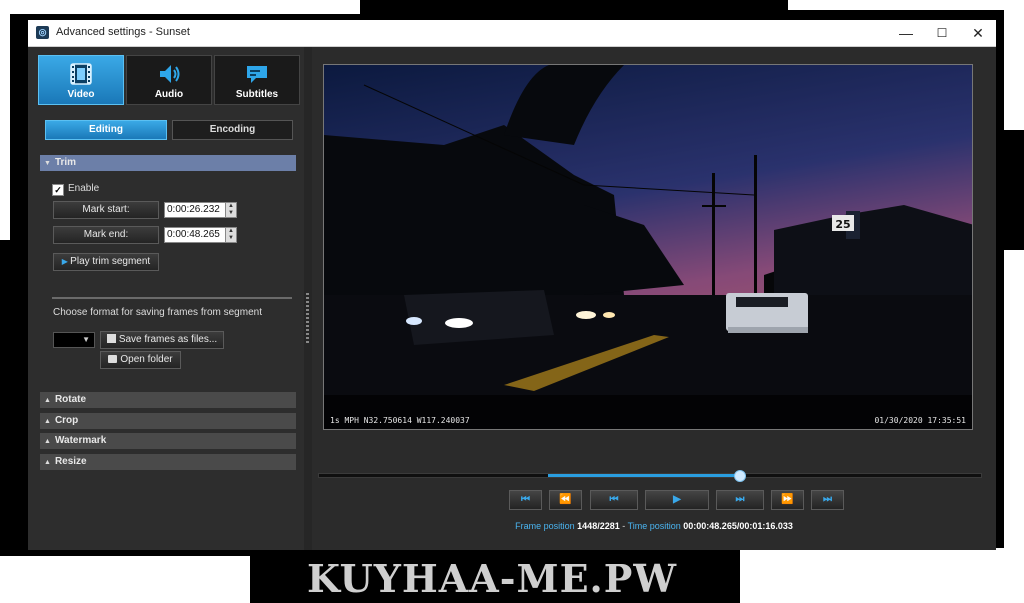 The image size is (1024, 603). I want to click on play-icon: ▶, so click(66, 261).